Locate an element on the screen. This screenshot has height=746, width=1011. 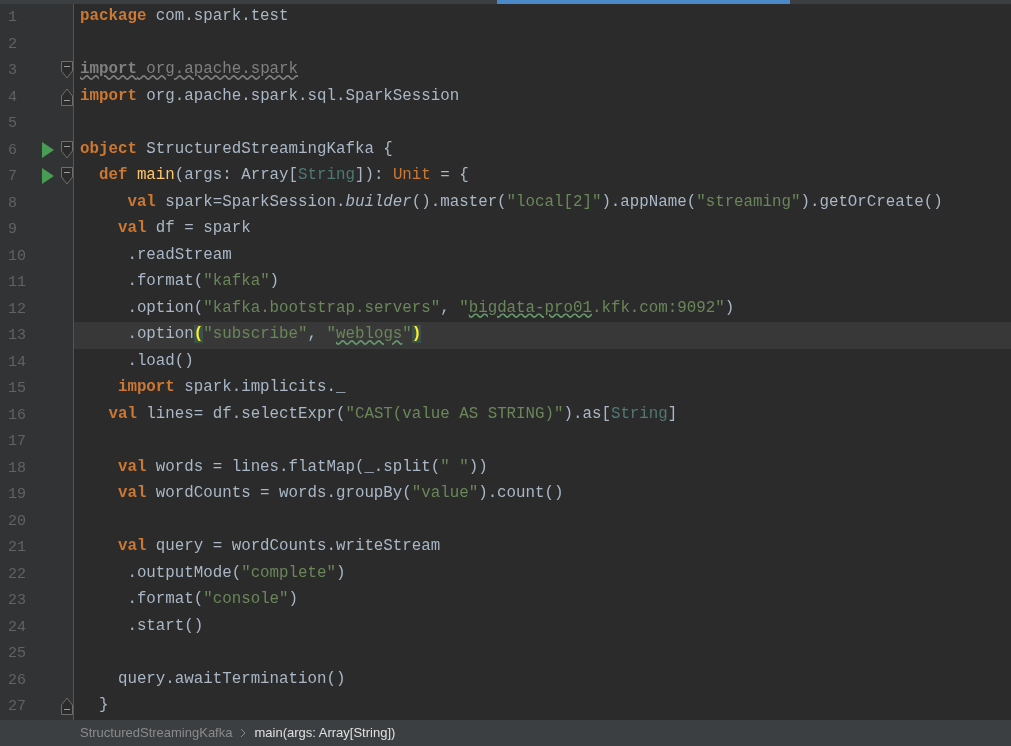
code-line: .start() is located at coordinates (165, 626).